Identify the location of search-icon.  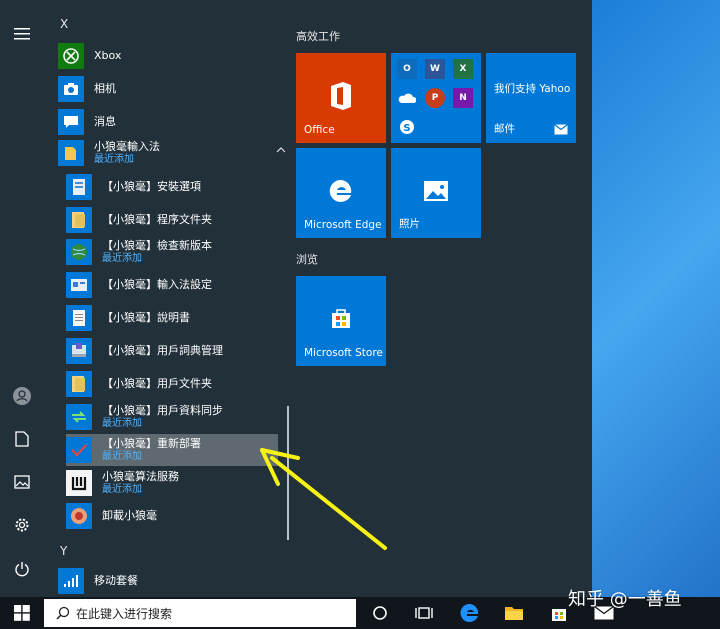
(63, 613).